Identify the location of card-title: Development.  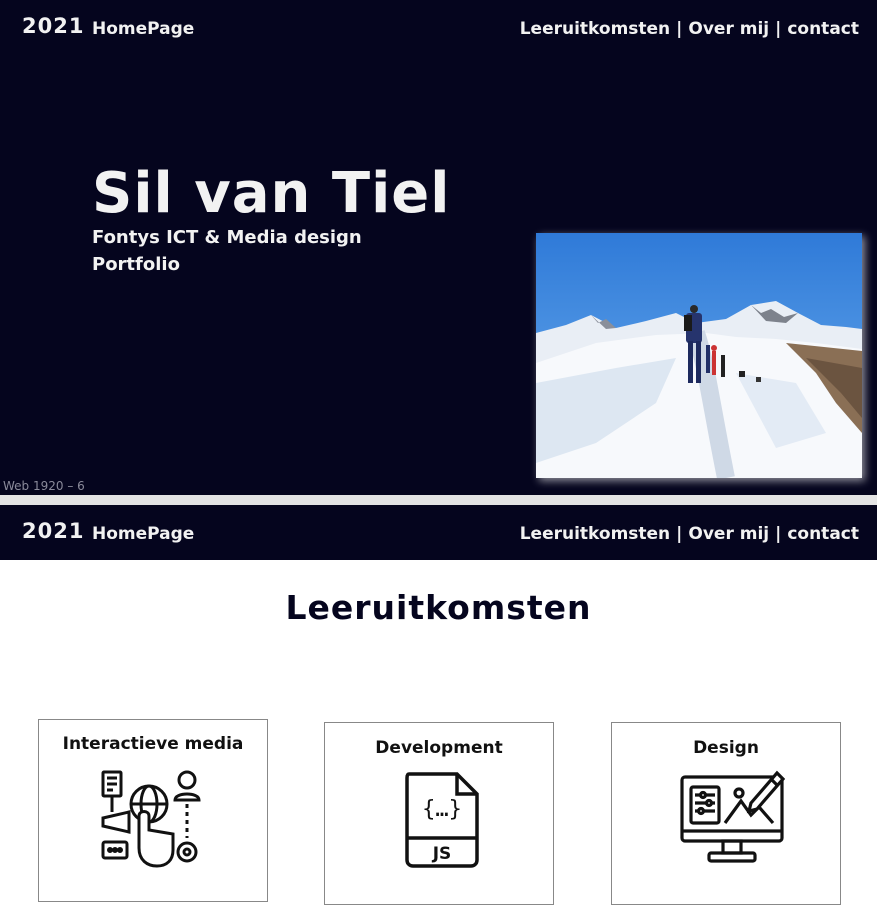
(439, 748).